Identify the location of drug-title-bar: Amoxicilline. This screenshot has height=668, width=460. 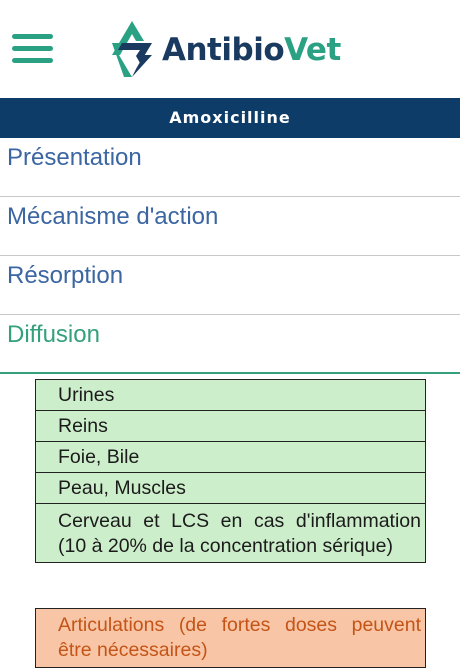
(230, 118).